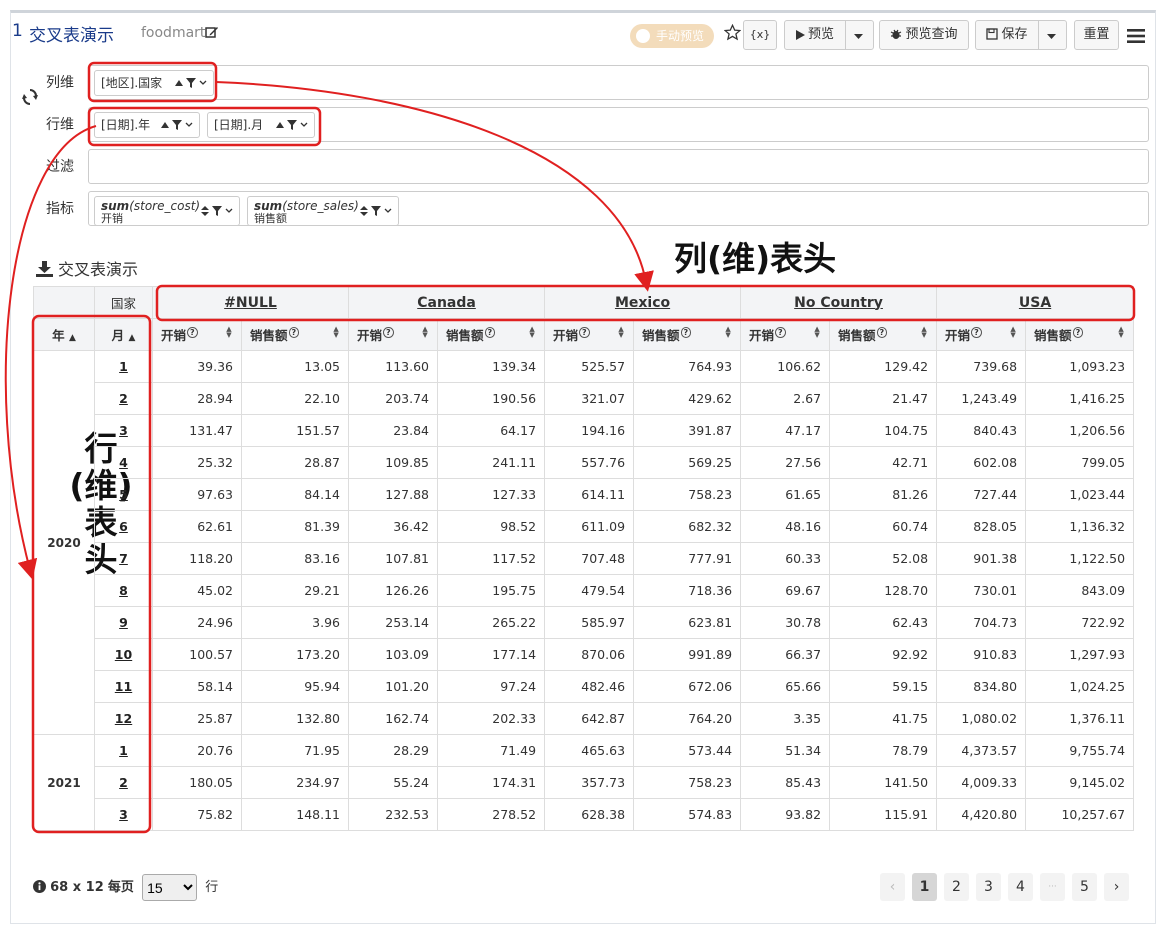  I want to click on row-dim-chip-year: [日期].年, so click(147, 125).